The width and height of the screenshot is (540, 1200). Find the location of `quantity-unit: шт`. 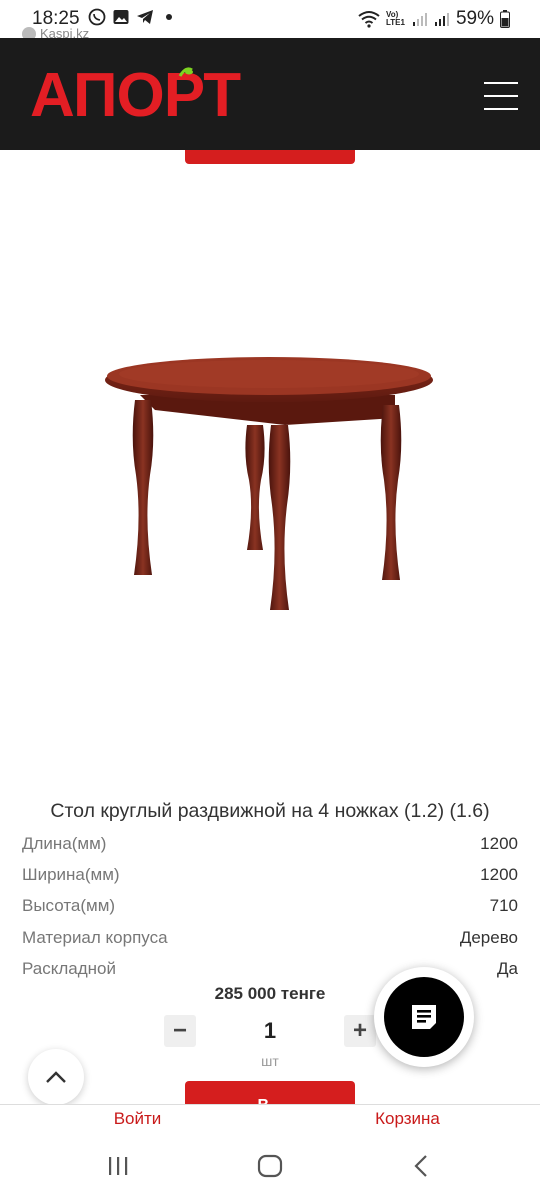

quantity-unit: шт is located at coordinates (270, 1061).